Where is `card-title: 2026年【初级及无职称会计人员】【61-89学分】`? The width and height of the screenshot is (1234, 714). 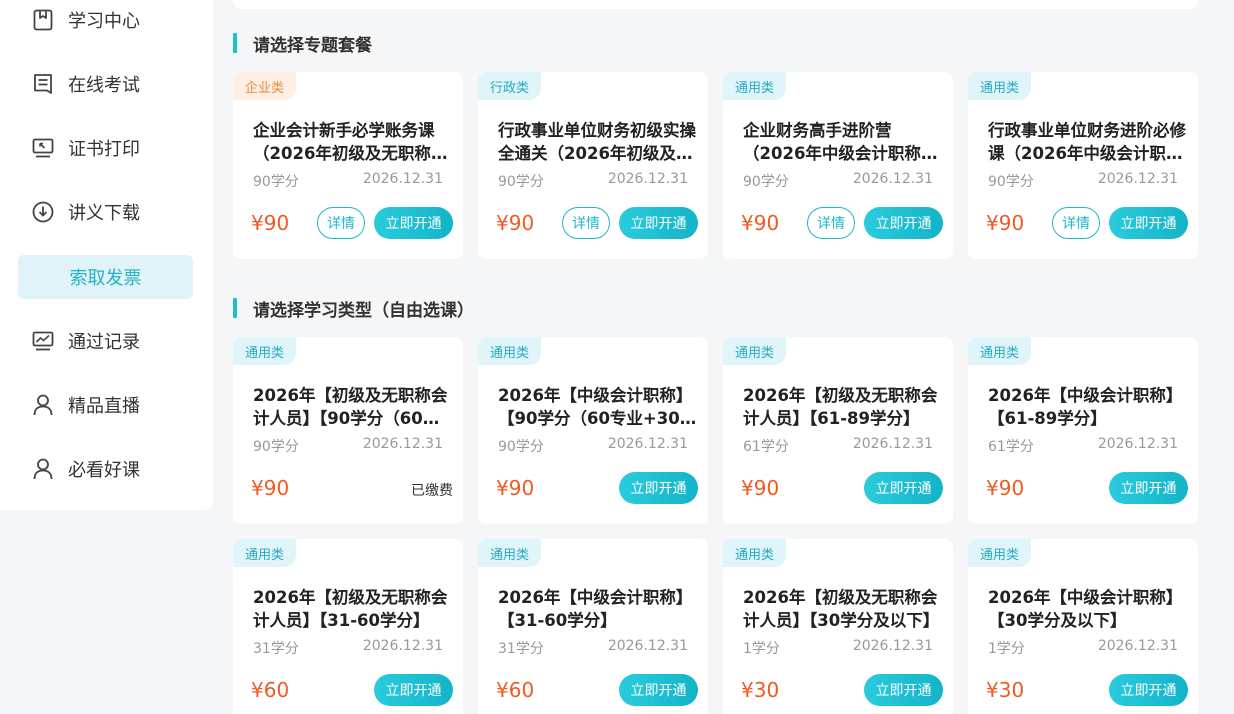
card-title: 2026年【初级及无职称会计人员】【61-89学分】 is located at coordinates (840, 407).